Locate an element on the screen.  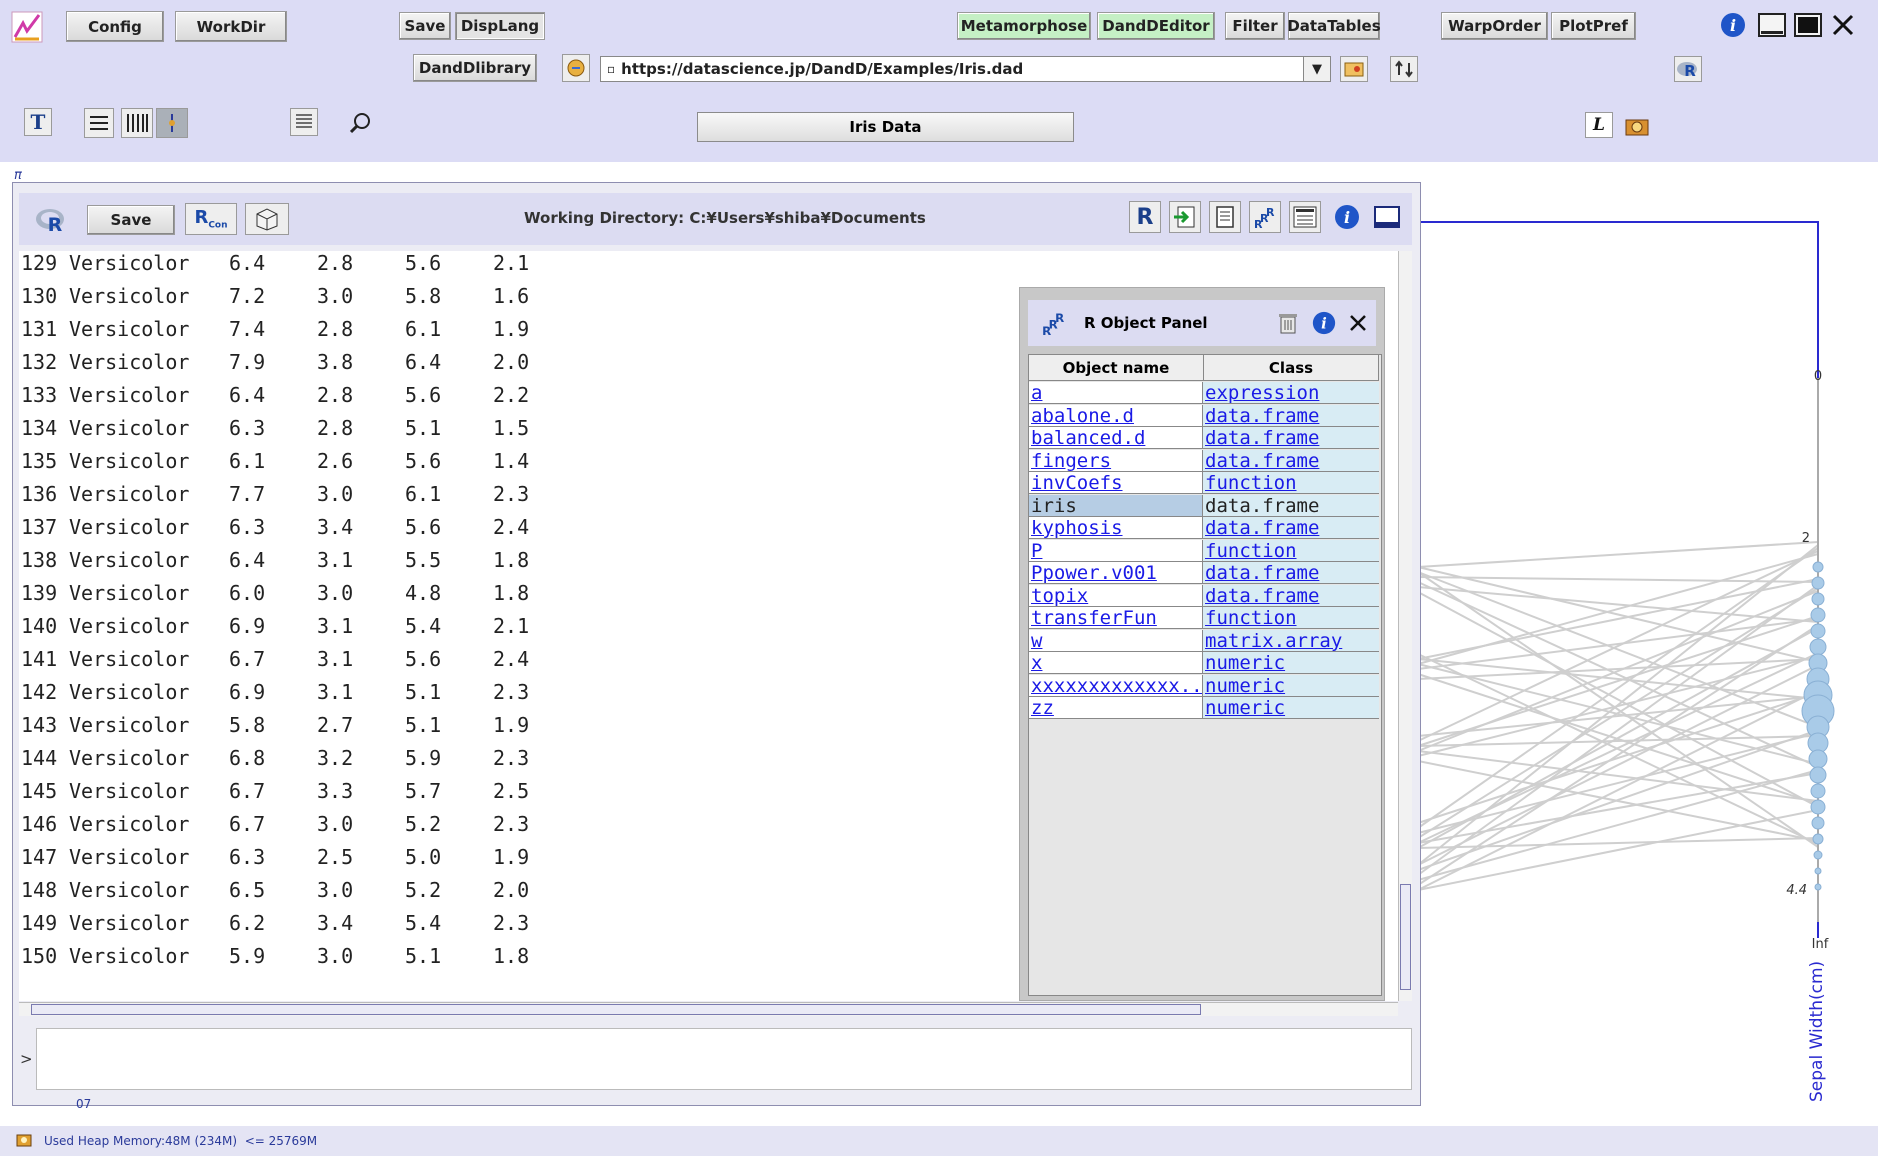
object-row: Ppower.v001 data.frame is located at coordinates (1204, 573).